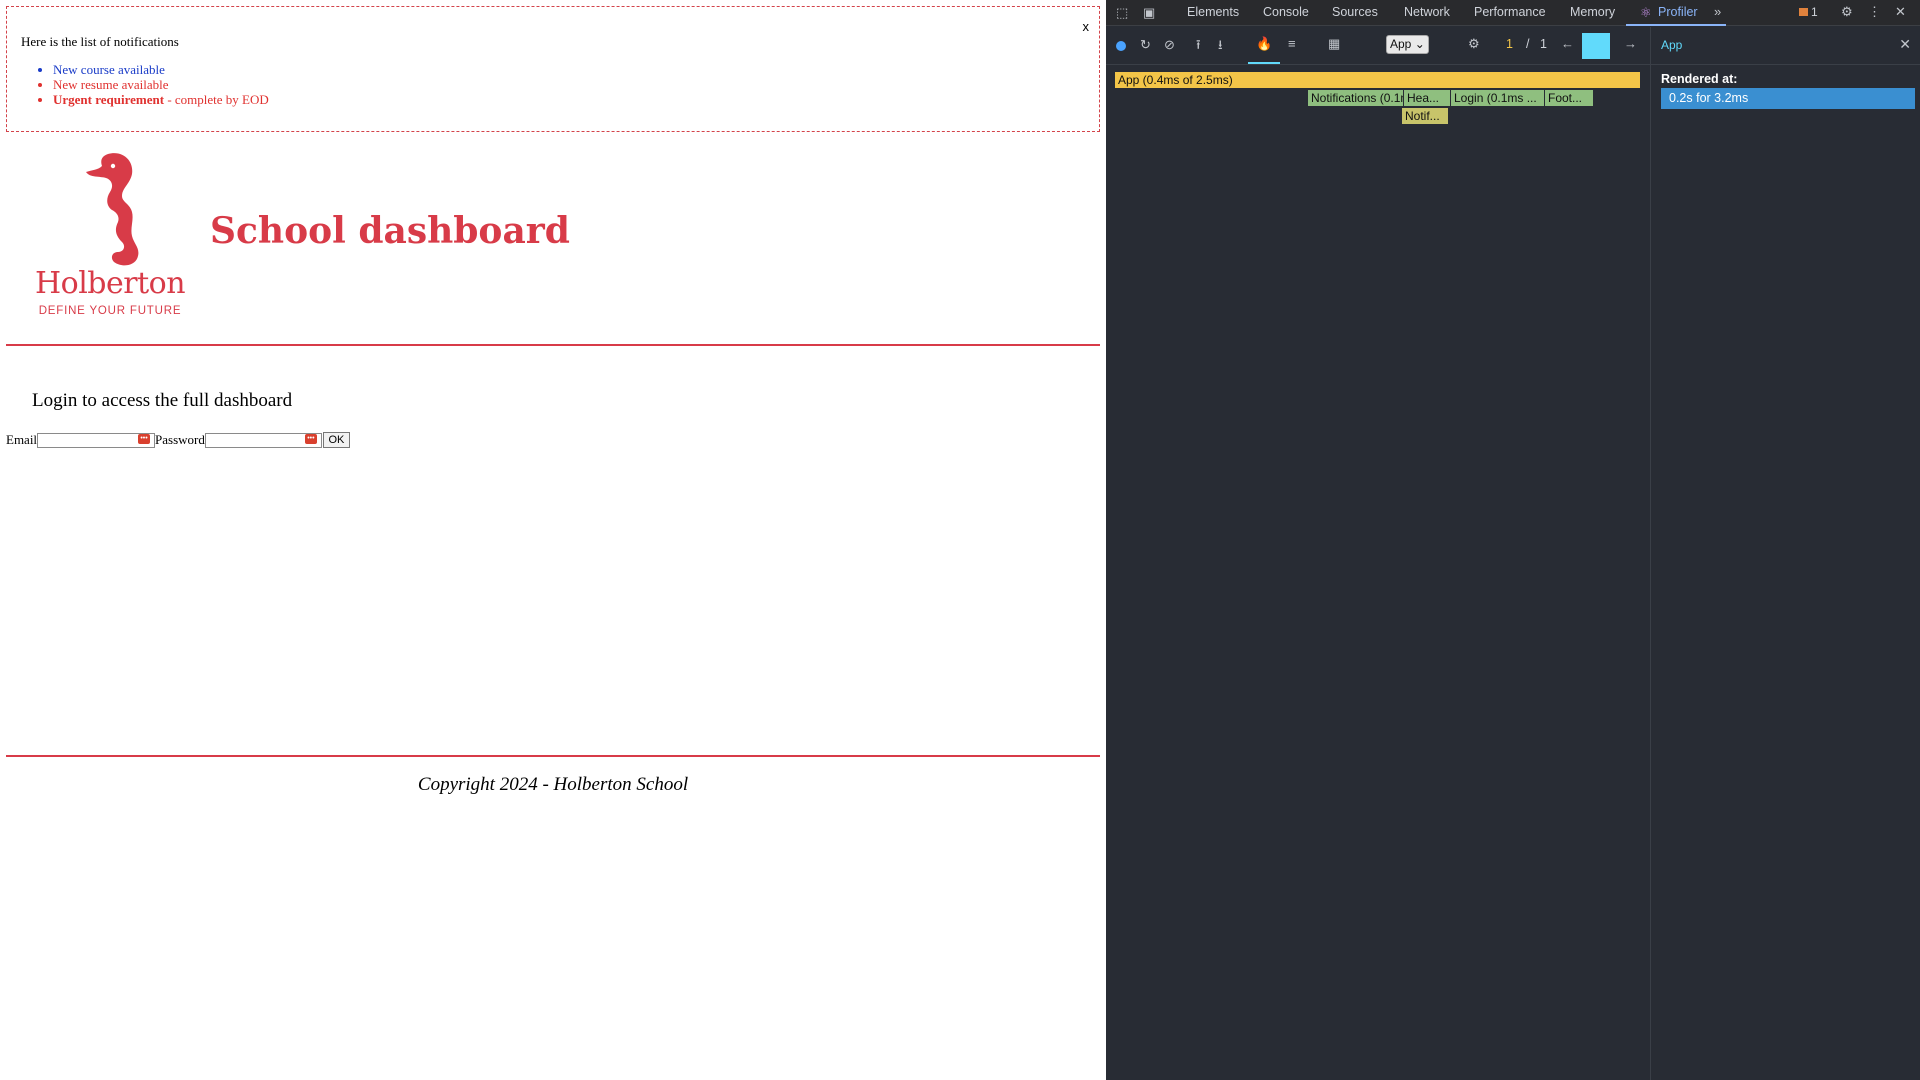  What do you see at coordinates (553, 784) in the screenshot?
I see `footer-copyright: Copyright 2024 - Holberton School` at bounding box center [553, 784].